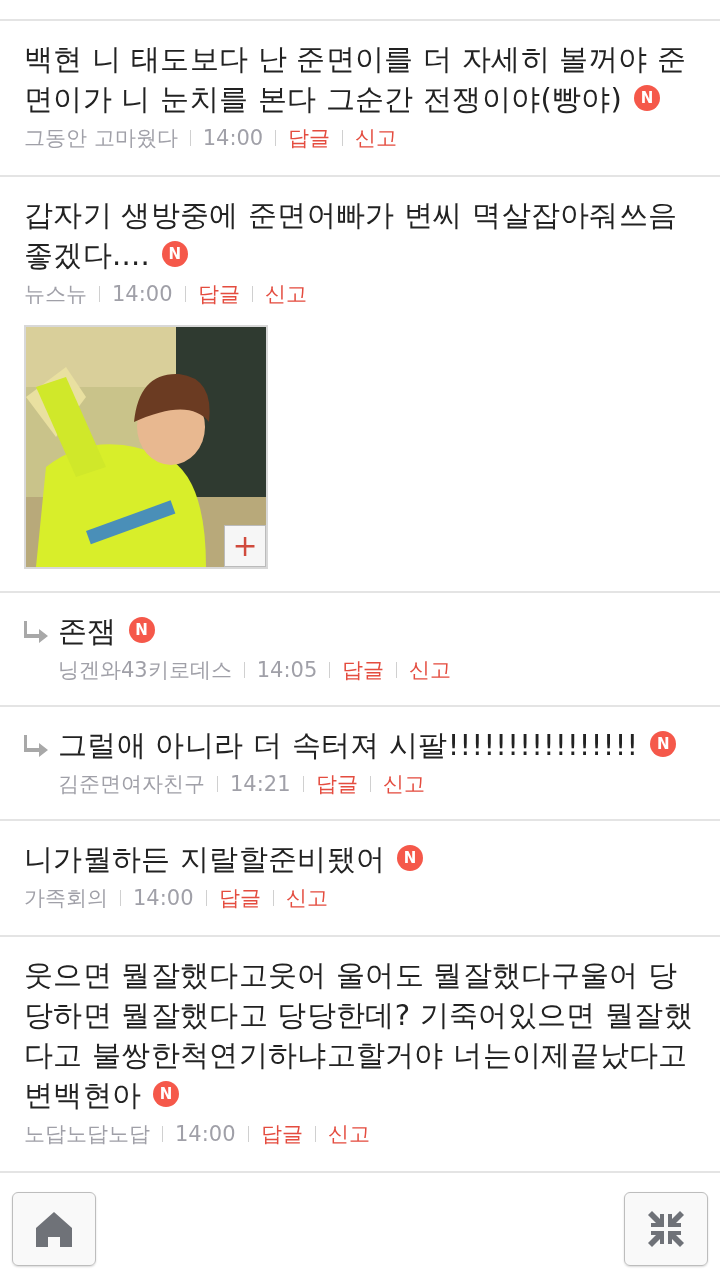 This screenshot has height=1280, width=720. Describe the element at coordinates (260, 784) in the screenshot. I see `comment-time: 14:21` at that location.